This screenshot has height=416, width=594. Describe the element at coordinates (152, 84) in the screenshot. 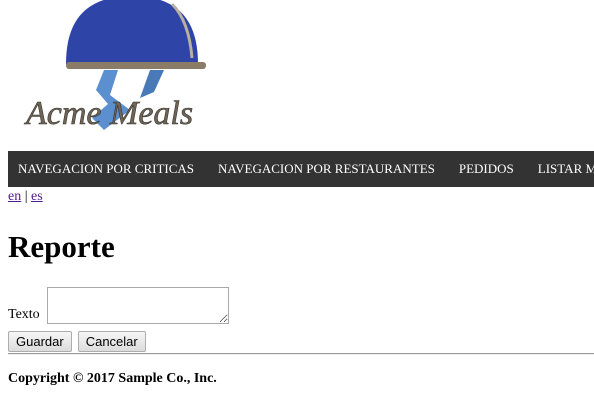

I see `hand-shape-right` at that location.